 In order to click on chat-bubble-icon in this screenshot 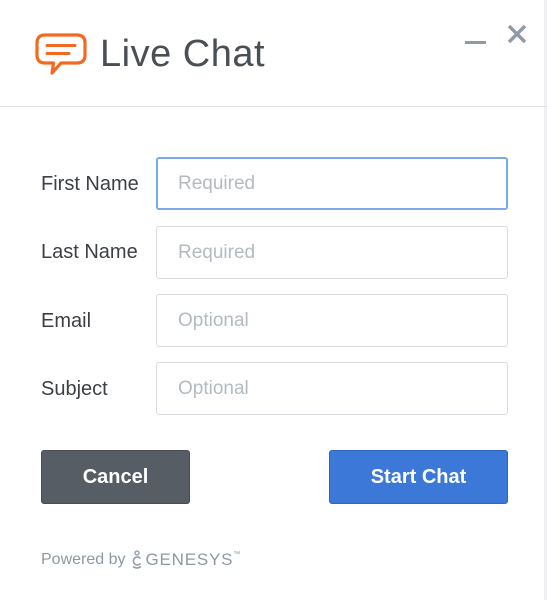, I will do `click(61, 54)`.